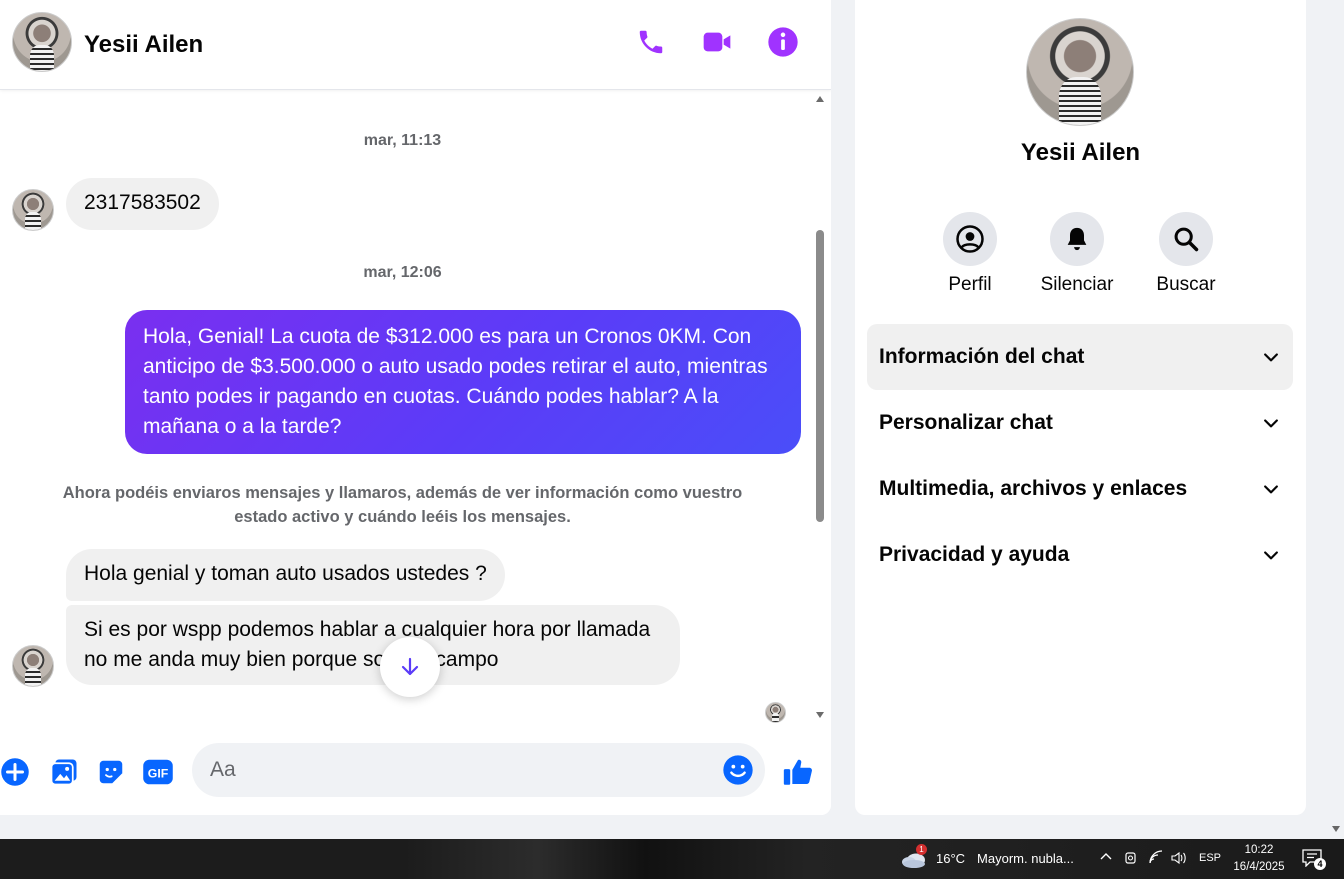  Describe the element at coordinates (951, 858) in the screenshot. I see `weather-temperature: 16°C` at that location.